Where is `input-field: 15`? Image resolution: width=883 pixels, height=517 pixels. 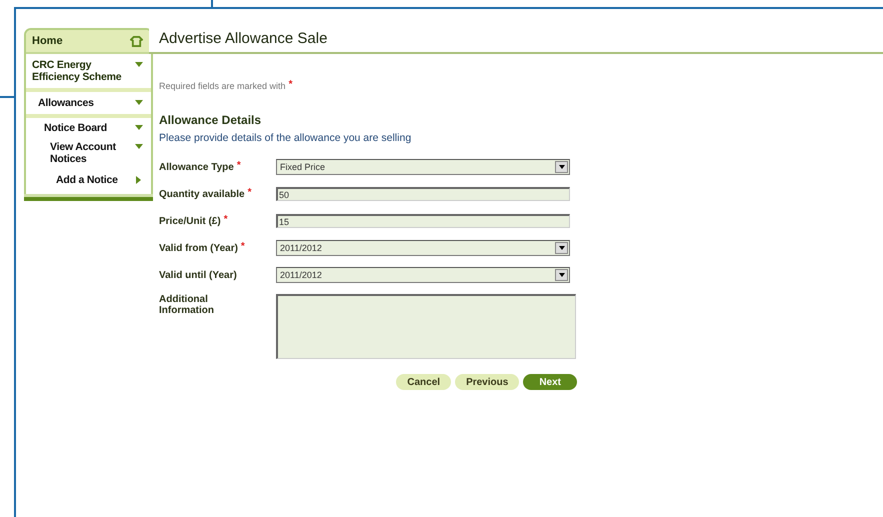 input-field: 15 is located at coordinates (423, 221).